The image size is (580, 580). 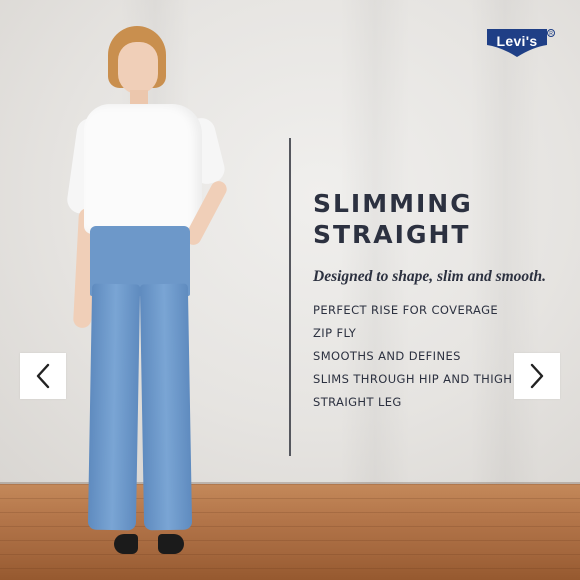 I want to click on carousel-next-button, so click(x=537, y=376).